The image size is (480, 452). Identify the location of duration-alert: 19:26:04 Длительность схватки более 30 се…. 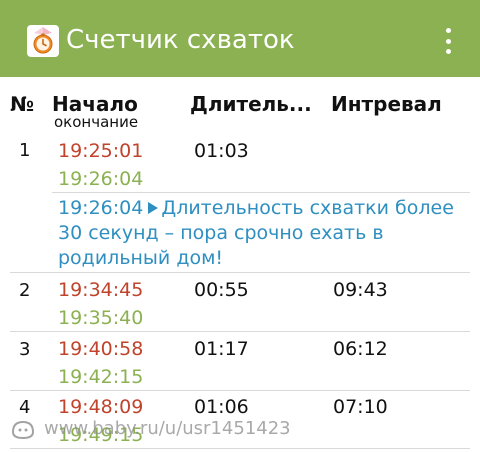
(263, 233).